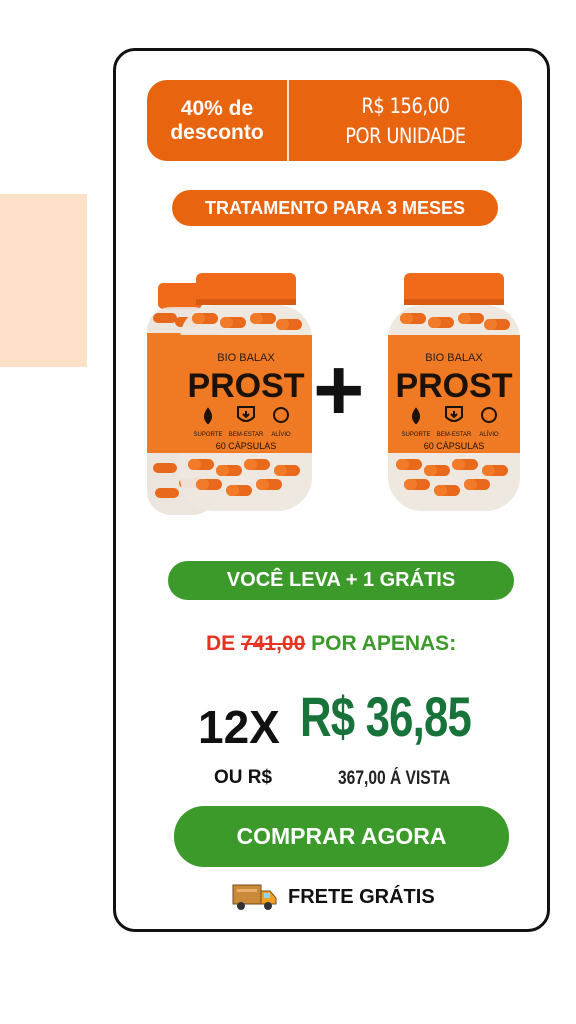  I want to click on delivery-truck-icon, so click(254, 897).